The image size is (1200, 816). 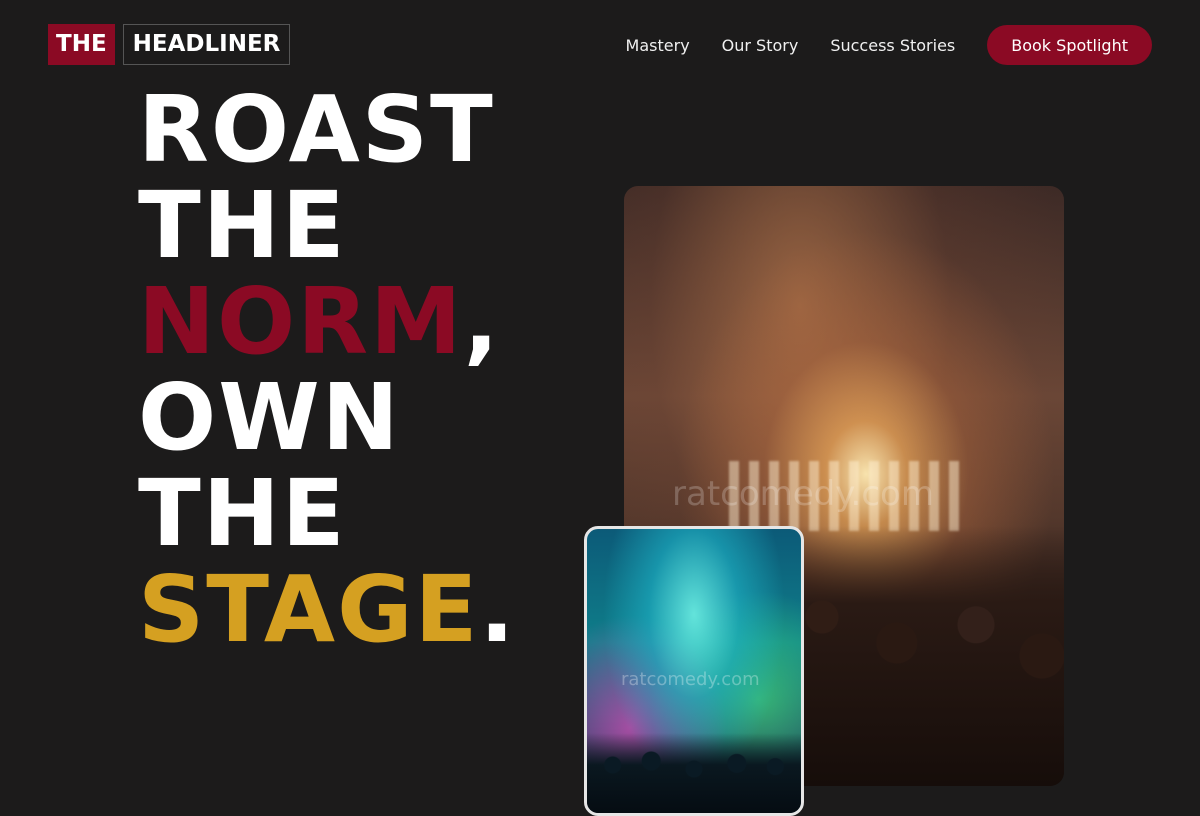 I want to click on headline-highlight-stage: STAGE, so click(x=309, y=609).